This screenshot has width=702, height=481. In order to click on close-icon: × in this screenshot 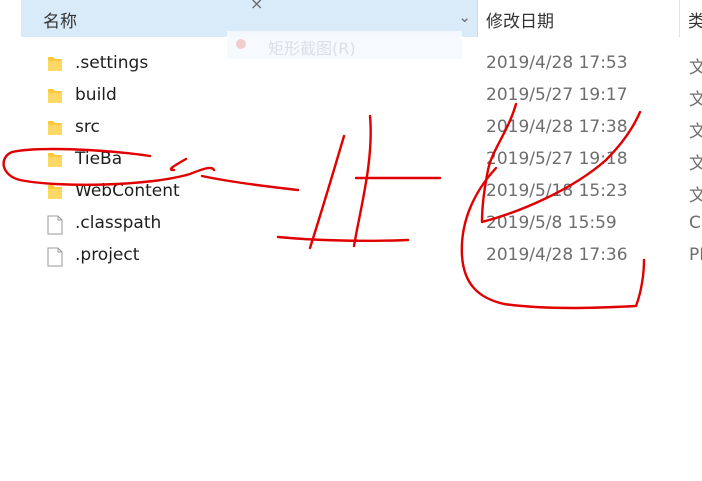, I will do `click(256, 6)`.